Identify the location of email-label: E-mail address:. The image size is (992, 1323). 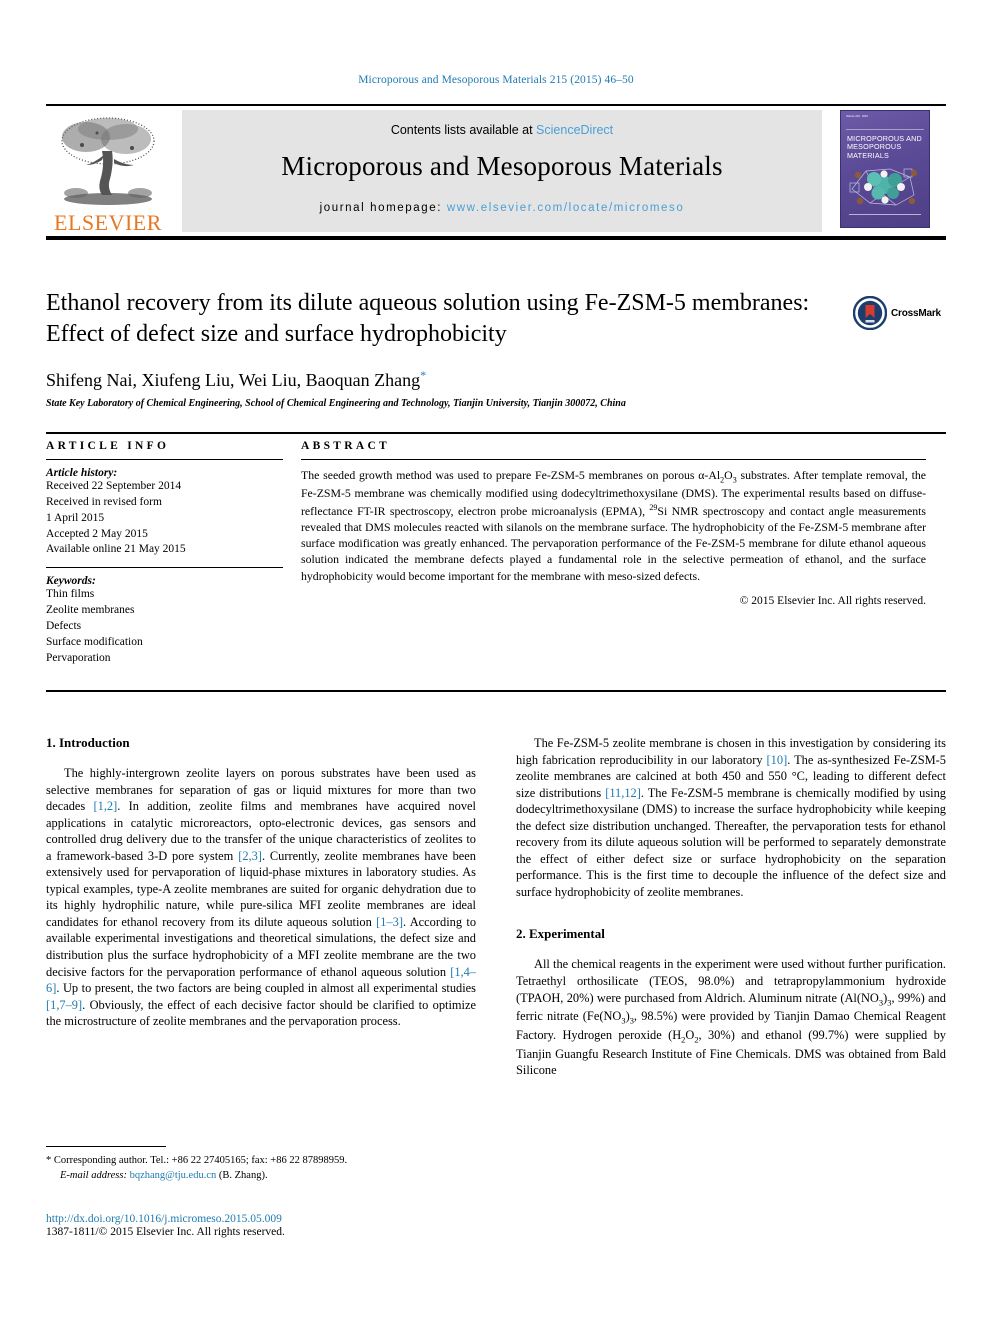
(93, 1176).